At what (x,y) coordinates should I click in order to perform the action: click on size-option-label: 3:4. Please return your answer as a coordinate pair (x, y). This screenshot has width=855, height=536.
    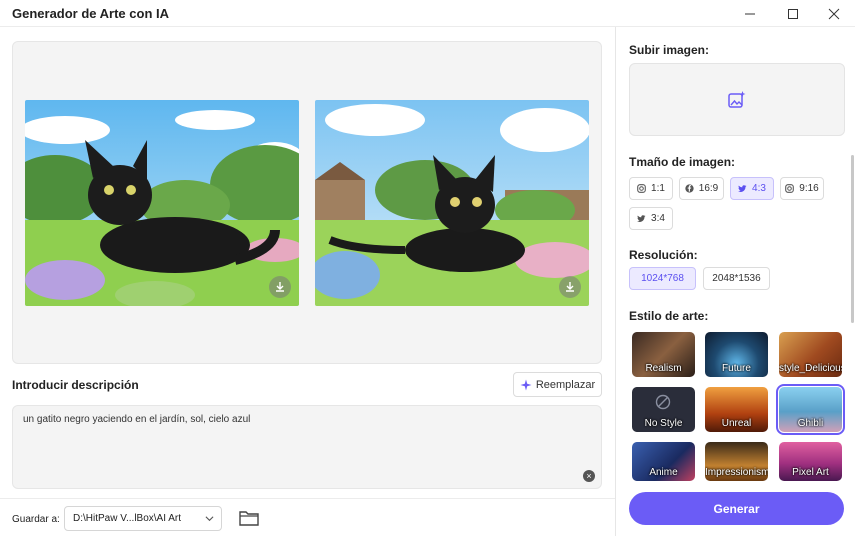
    Looking at the image, I should click on (658, 218).